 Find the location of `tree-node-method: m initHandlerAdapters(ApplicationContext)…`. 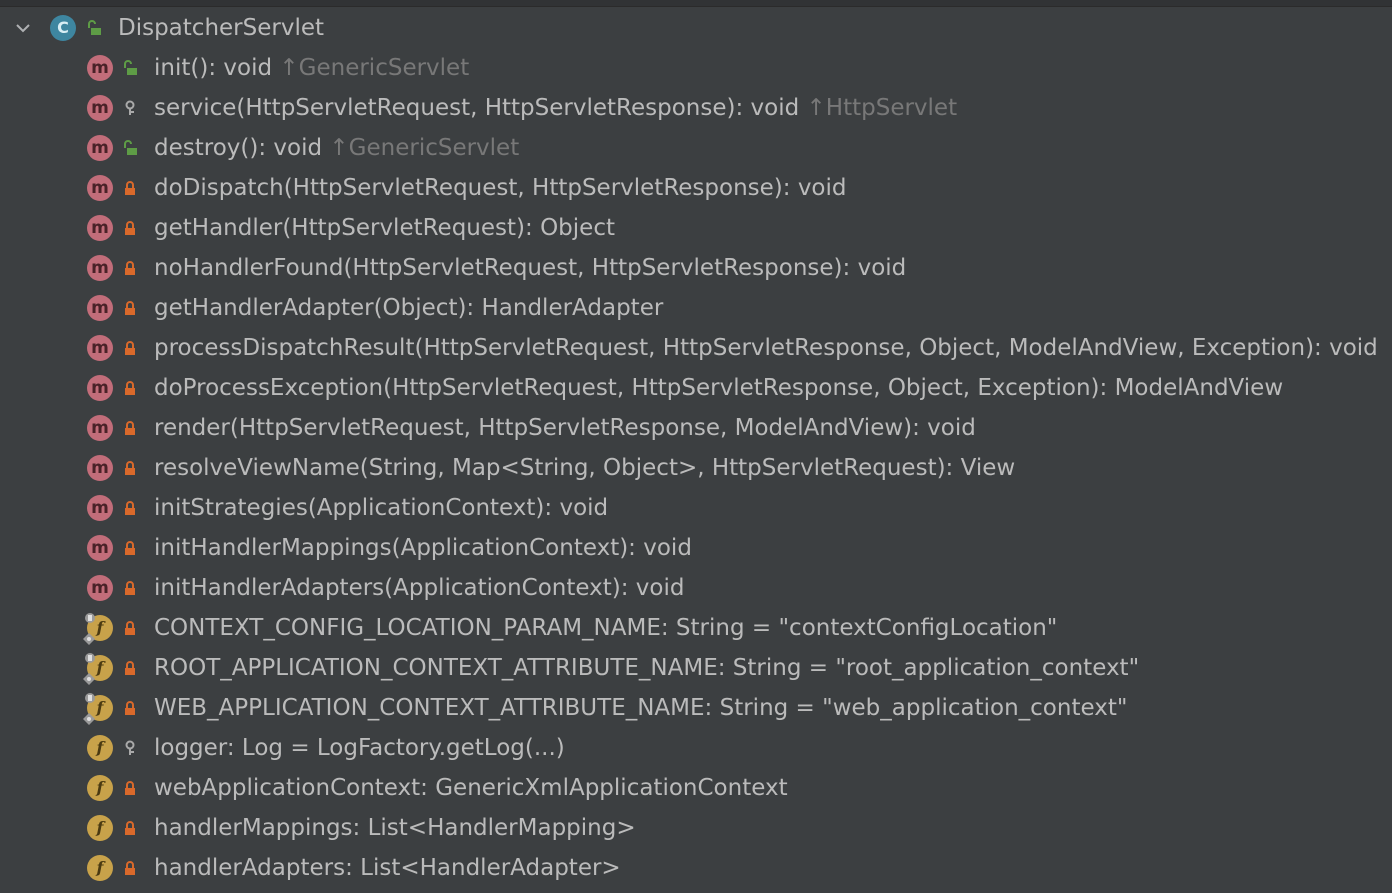

tree-node-method: m initHandlerAdapters(ApplicationContext)… is located at coordinates (696, 588).